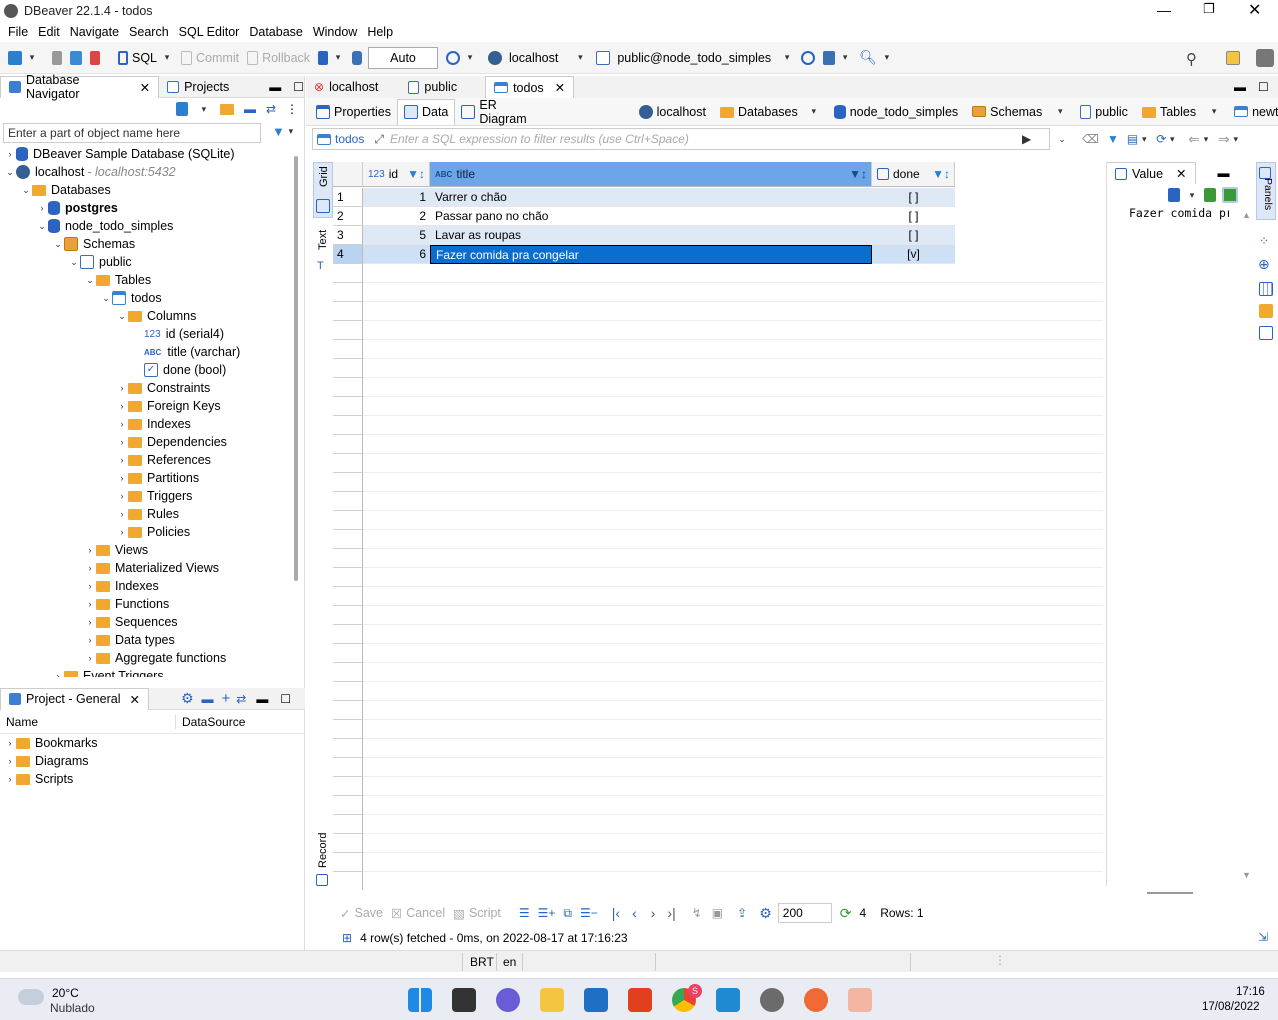  What do you see at coordinates (464, 1000) in the screenshot?
I see `task-view-icon` at bounding box center [464, 1000].